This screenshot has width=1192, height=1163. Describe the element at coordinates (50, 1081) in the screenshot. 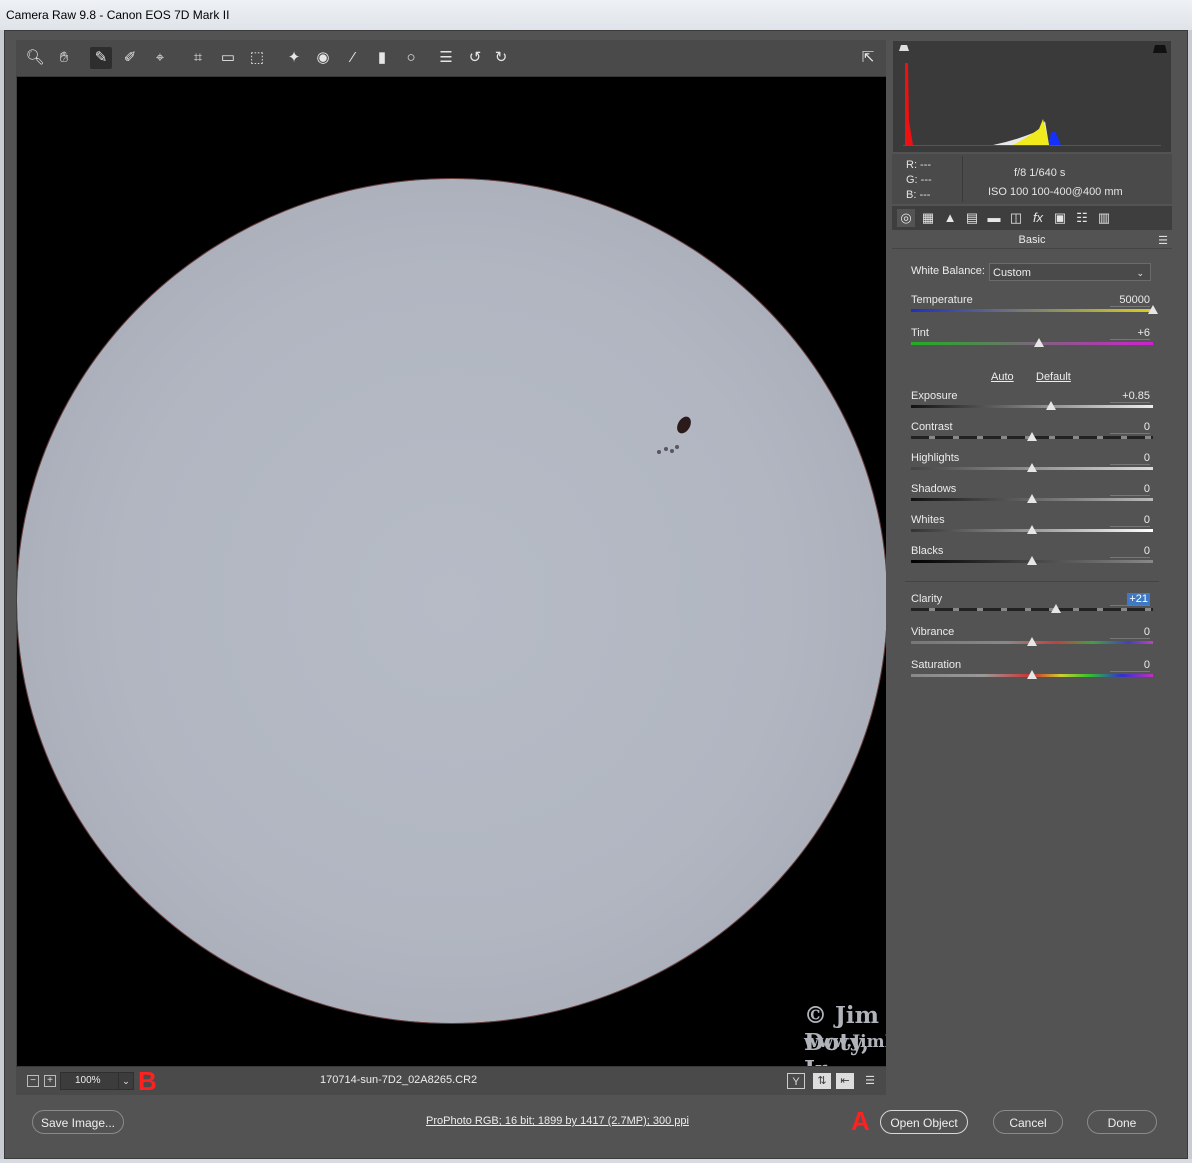

I see `zoom-in-button: +` at that location.